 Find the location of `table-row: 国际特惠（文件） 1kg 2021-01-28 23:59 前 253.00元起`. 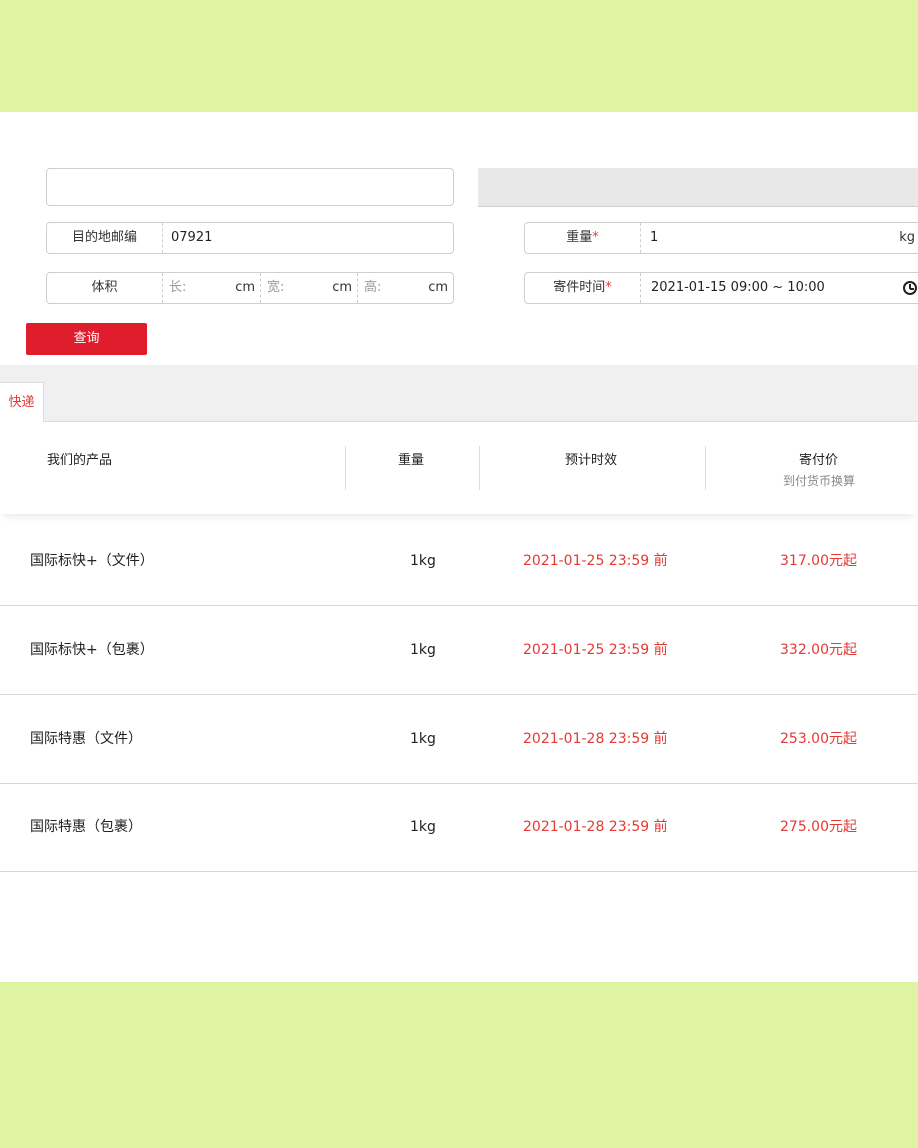

table-row: 国际特惠（文件） 1kg 2021-01-28 23:59 前 253.00元起 is located at coordinates (459, 739).